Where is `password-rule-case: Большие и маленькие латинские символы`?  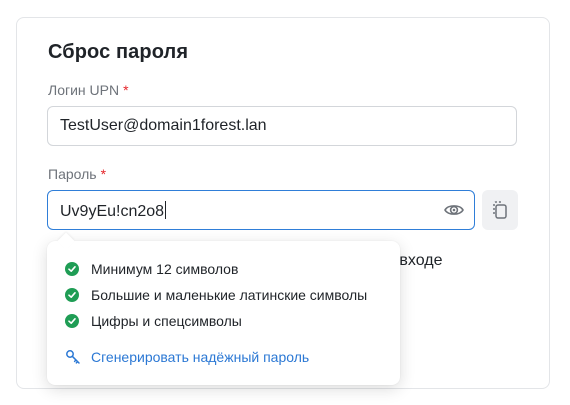 password-rule-case: Большие и маленькие латинские символы is located at coordinates (216, 295).